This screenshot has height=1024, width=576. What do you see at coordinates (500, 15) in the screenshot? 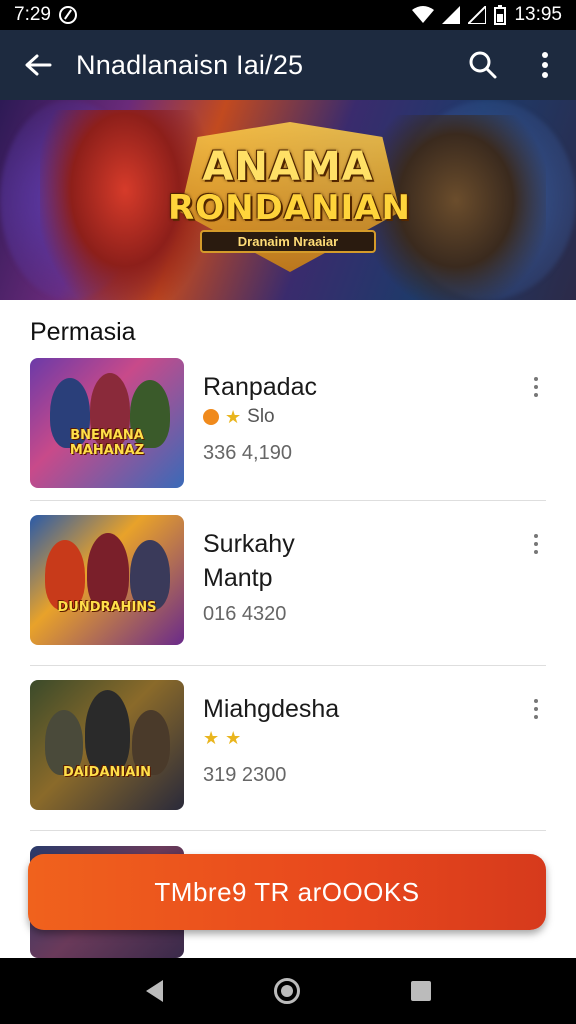
I see `battery-icon` at bounding box center [500, 15].